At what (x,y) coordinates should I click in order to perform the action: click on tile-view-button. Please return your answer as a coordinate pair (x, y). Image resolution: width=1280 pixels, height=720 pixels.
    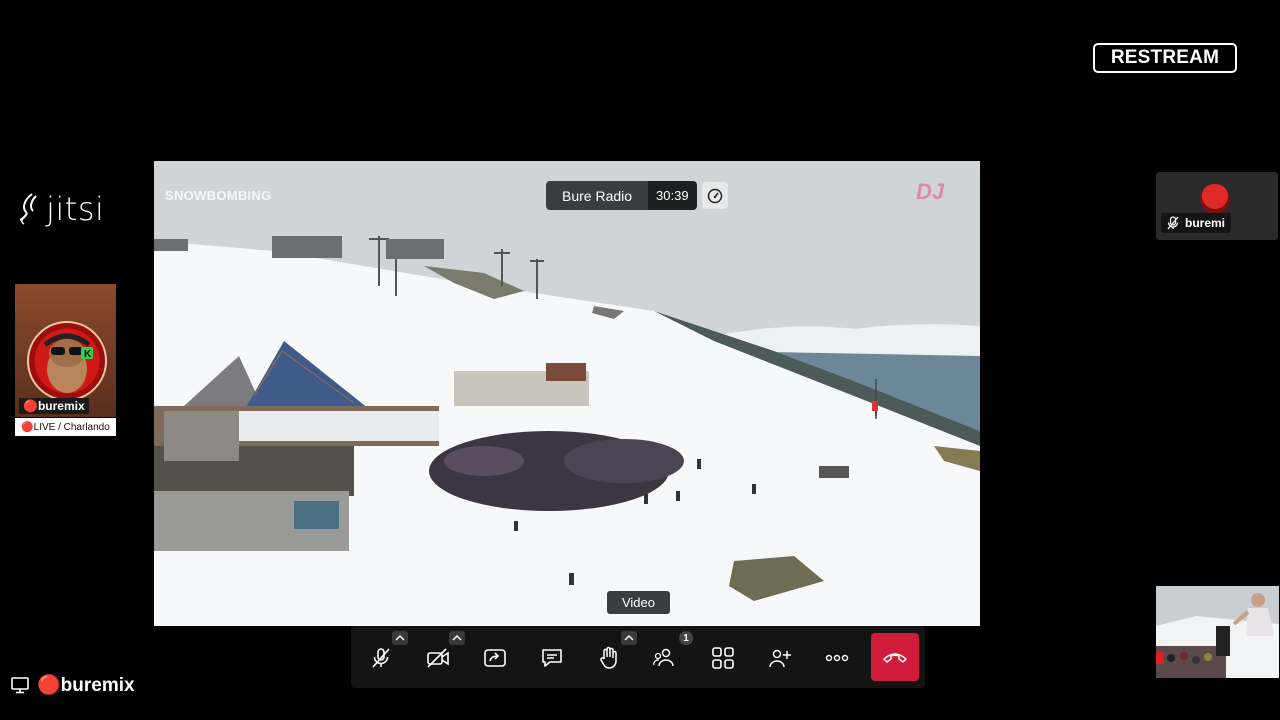
    Looking at the image, I should click on (723, 658).